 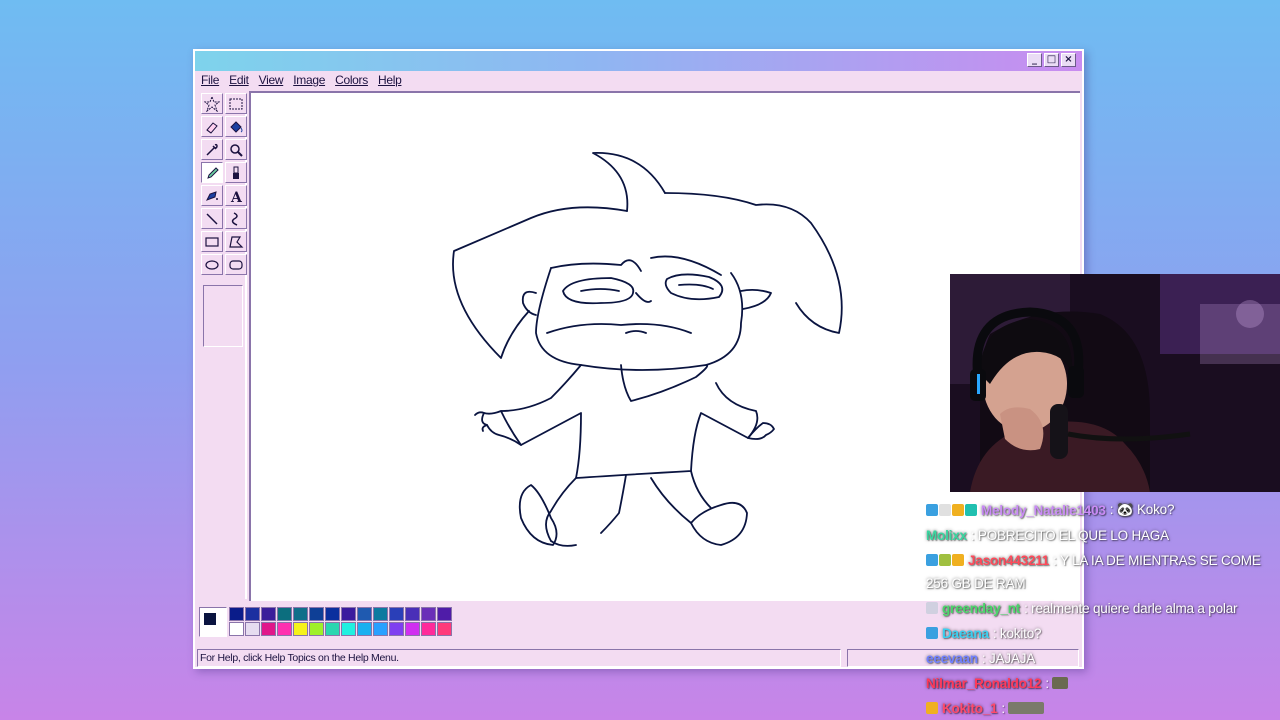 What do you see at coordinates (271, 82) in the screenshot?
I see `menu-view: View` at bounding box center [271, 82].